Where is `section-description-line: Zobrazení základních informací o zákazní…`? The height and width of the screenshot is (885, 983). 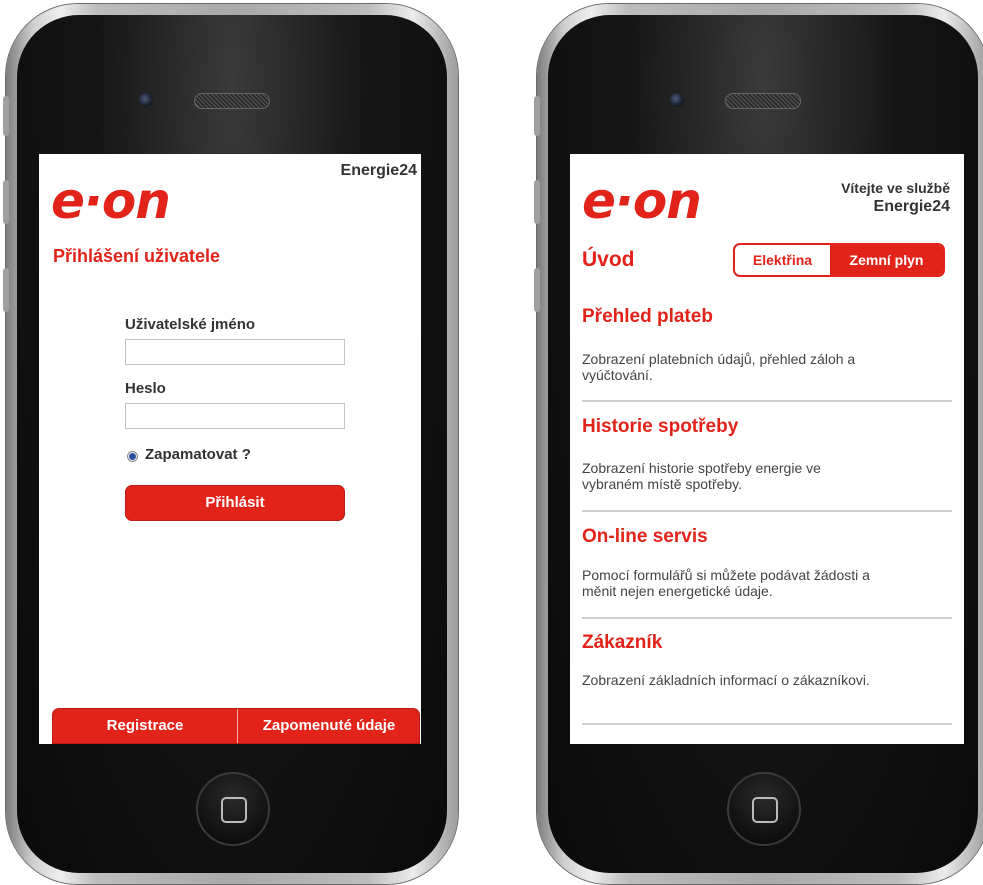
section-description-line: Zobrazení základních informací o zákazní… is located at coordinates (726, 680).